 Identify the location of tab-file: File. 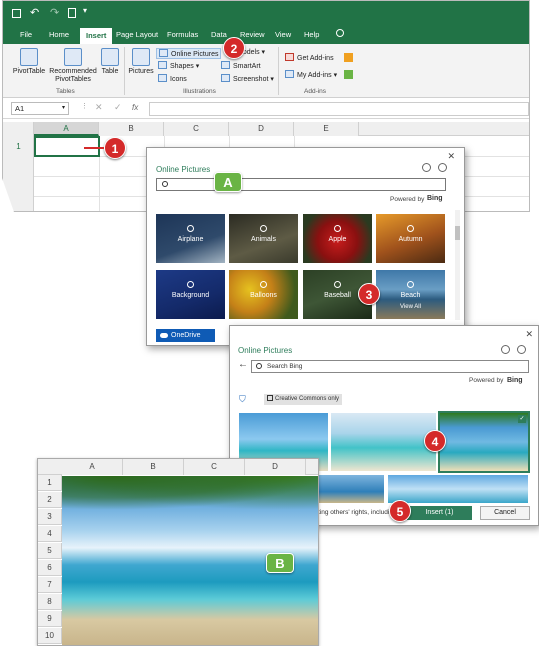
(26, 34).